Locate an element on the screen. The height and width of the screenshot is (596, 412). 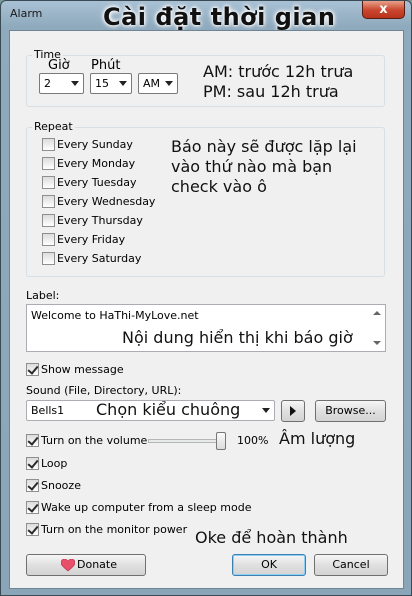
play-sound-button is located at coordinates (293, 411).